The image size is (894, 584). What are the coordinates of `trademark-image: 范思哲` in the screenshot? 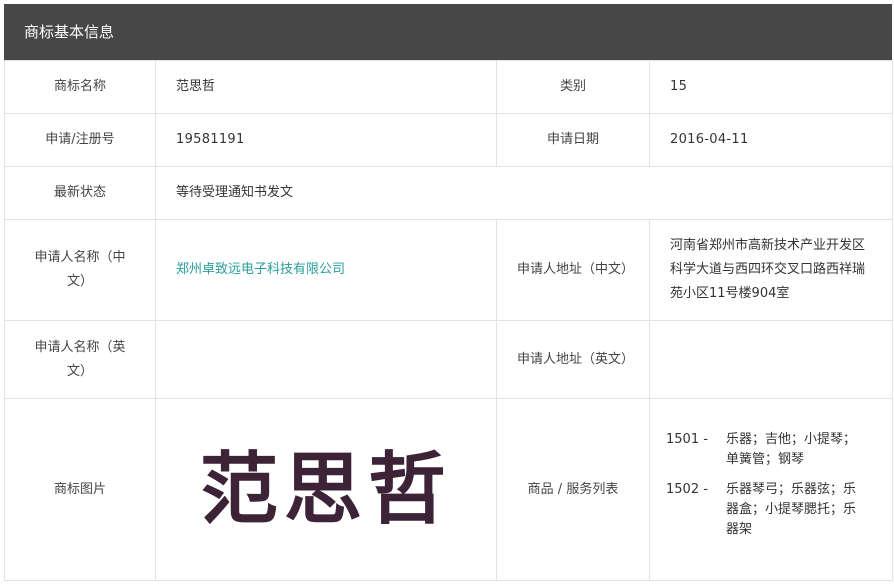 It's located at (326, 490).